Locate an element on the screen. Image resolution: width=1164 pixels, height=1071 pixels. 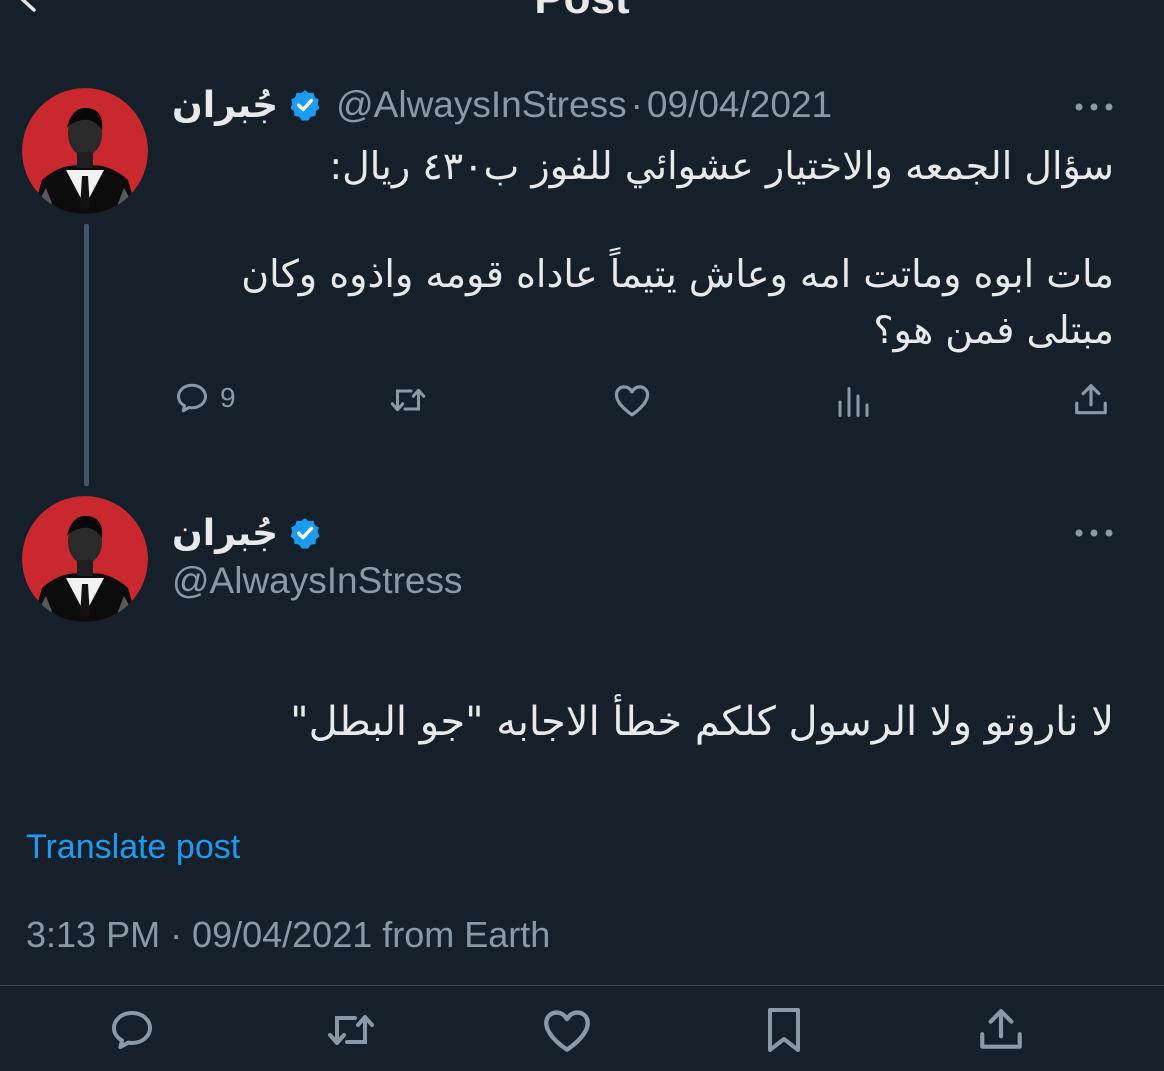
translate-post-link: Translate post is located at coordinates (133, 847).